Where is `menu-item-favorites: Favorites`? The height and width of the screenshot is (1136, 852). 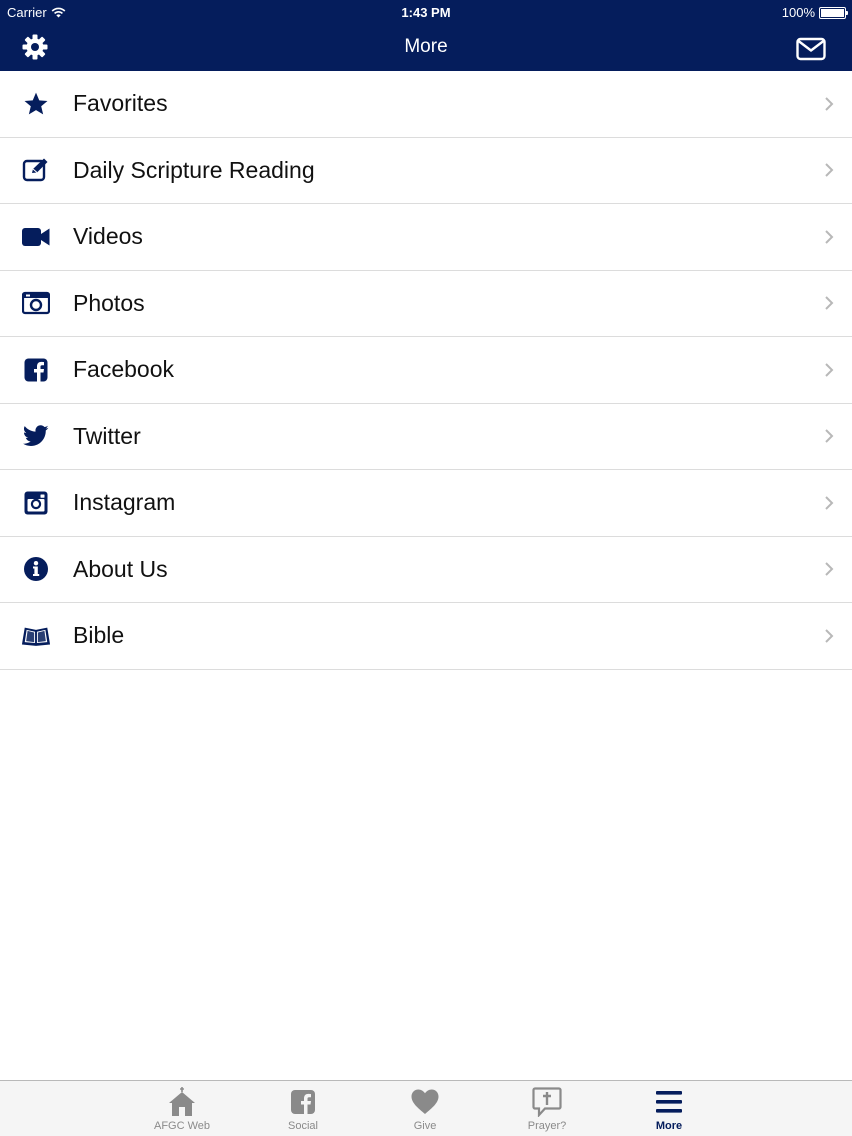 menu-item-favorites: Favorites is located at coordinates (426, 104).